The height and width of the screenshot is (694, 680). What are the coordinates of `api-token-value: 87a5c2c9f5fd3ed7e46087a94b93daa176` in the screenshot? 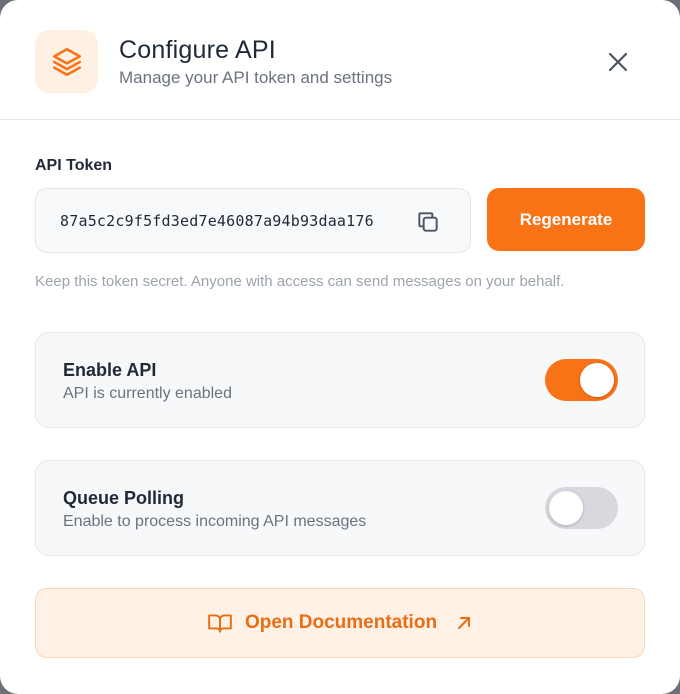 It's located at (217, 221).